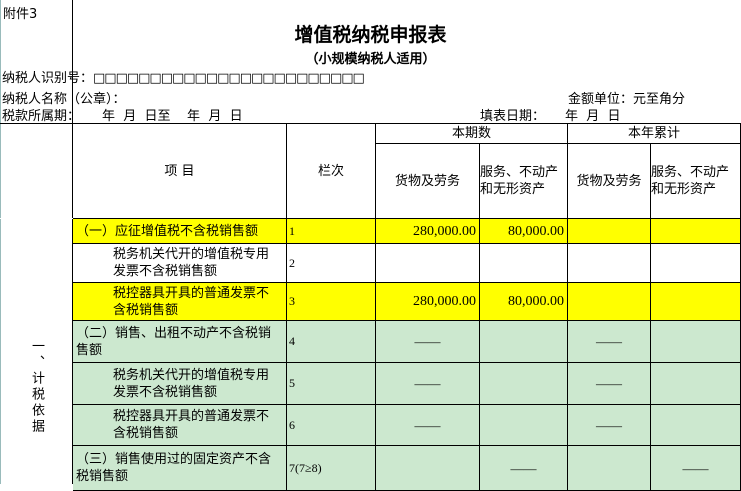 This screenshot has height=491, width=741. What do you see at coordinates (654, 134) in the screenshot?
I see `header-year-total: 本年累计` at bounding box center [654, 134].